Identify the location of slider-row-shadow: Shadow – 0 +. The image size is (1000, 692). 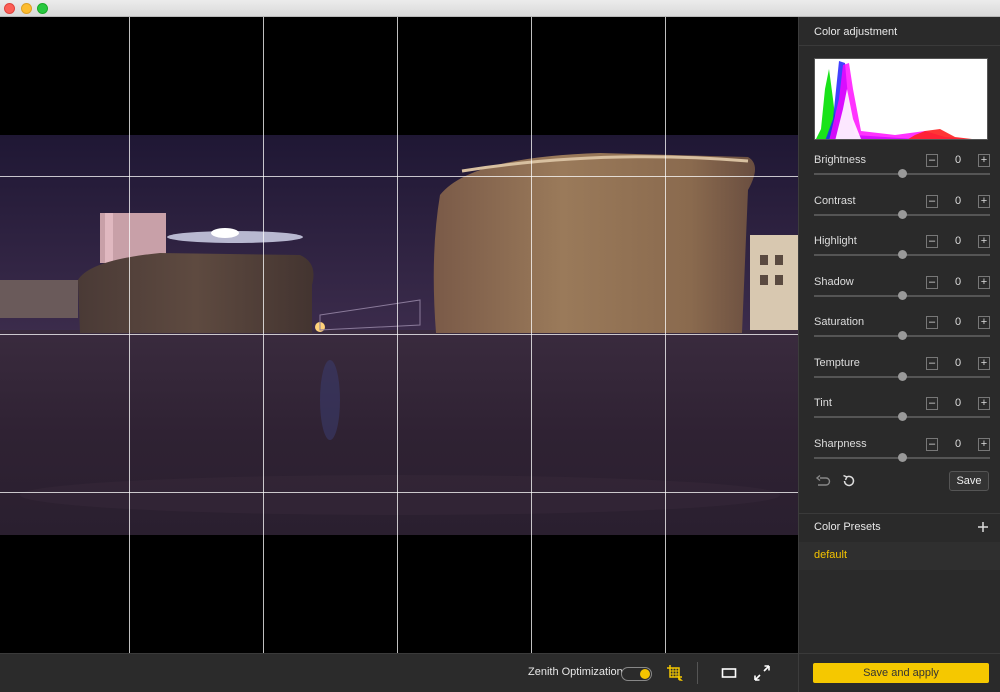
(902, 296).